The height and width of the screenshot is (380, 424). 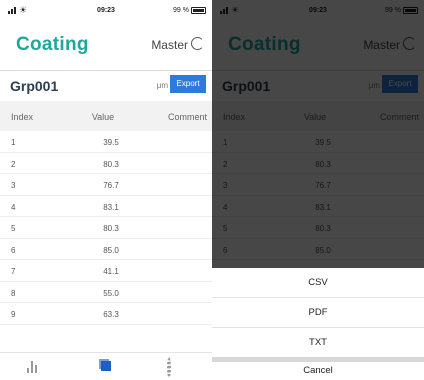 I want to click on app-logo: Coating, so click(x=52, y=44).